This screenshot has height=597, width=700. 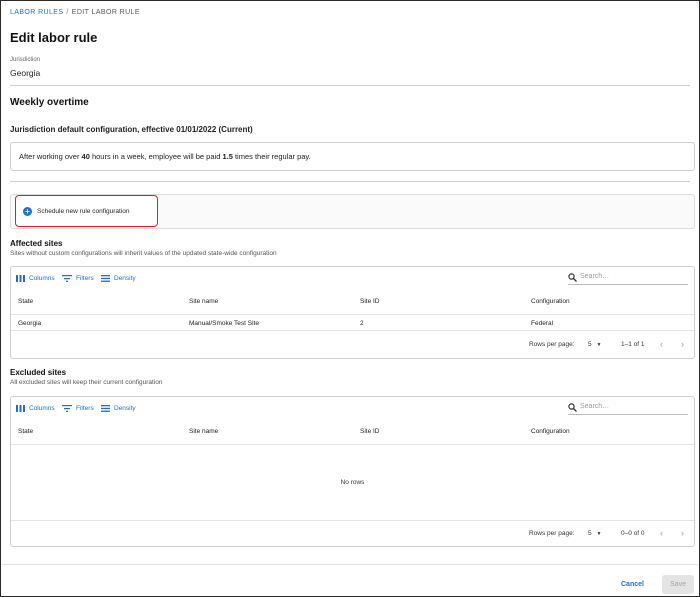 What do you see at coordinates (105, 12) in the screenshot?
I see `breadcrumb-current: EDIT LABOR RULE` at bounding box center [105, 12].